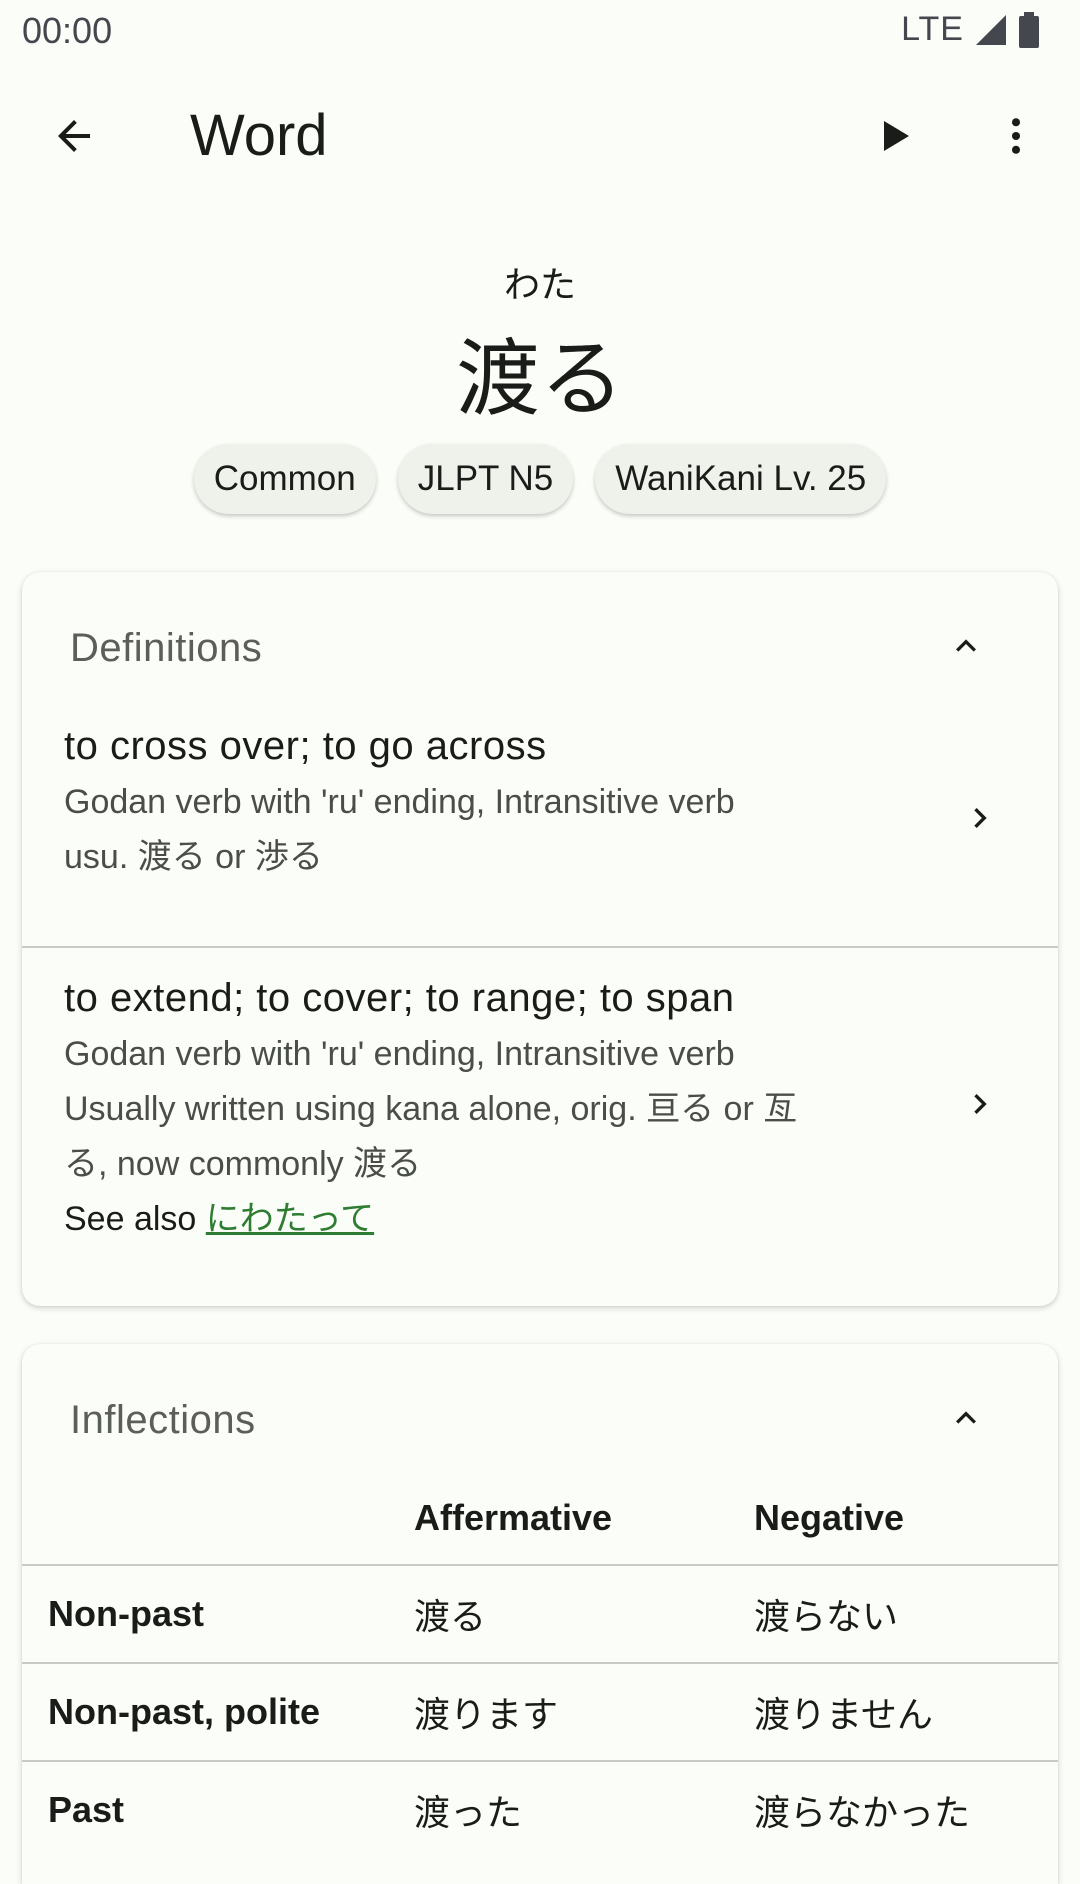  I want to click on definition-note: usu. 渡る or 渉る, so click(193, 857).